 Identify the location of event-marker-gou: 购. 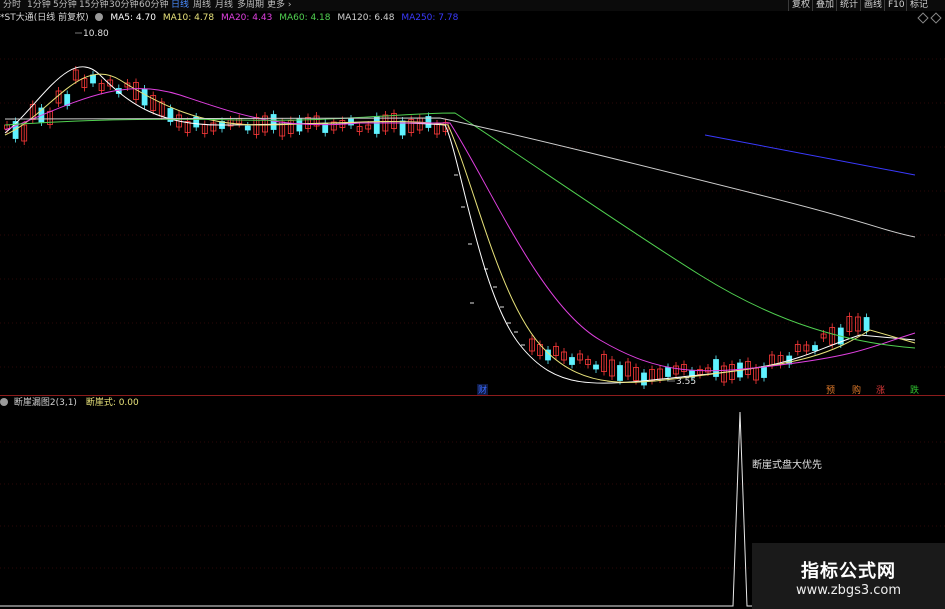
(856, 389).